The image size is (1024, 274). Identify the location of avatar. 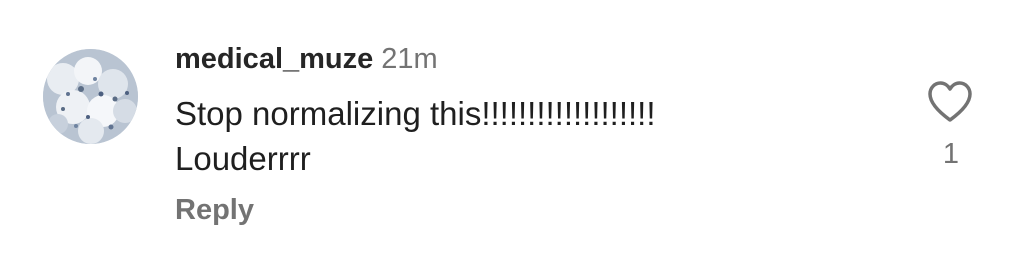
(90, 96).